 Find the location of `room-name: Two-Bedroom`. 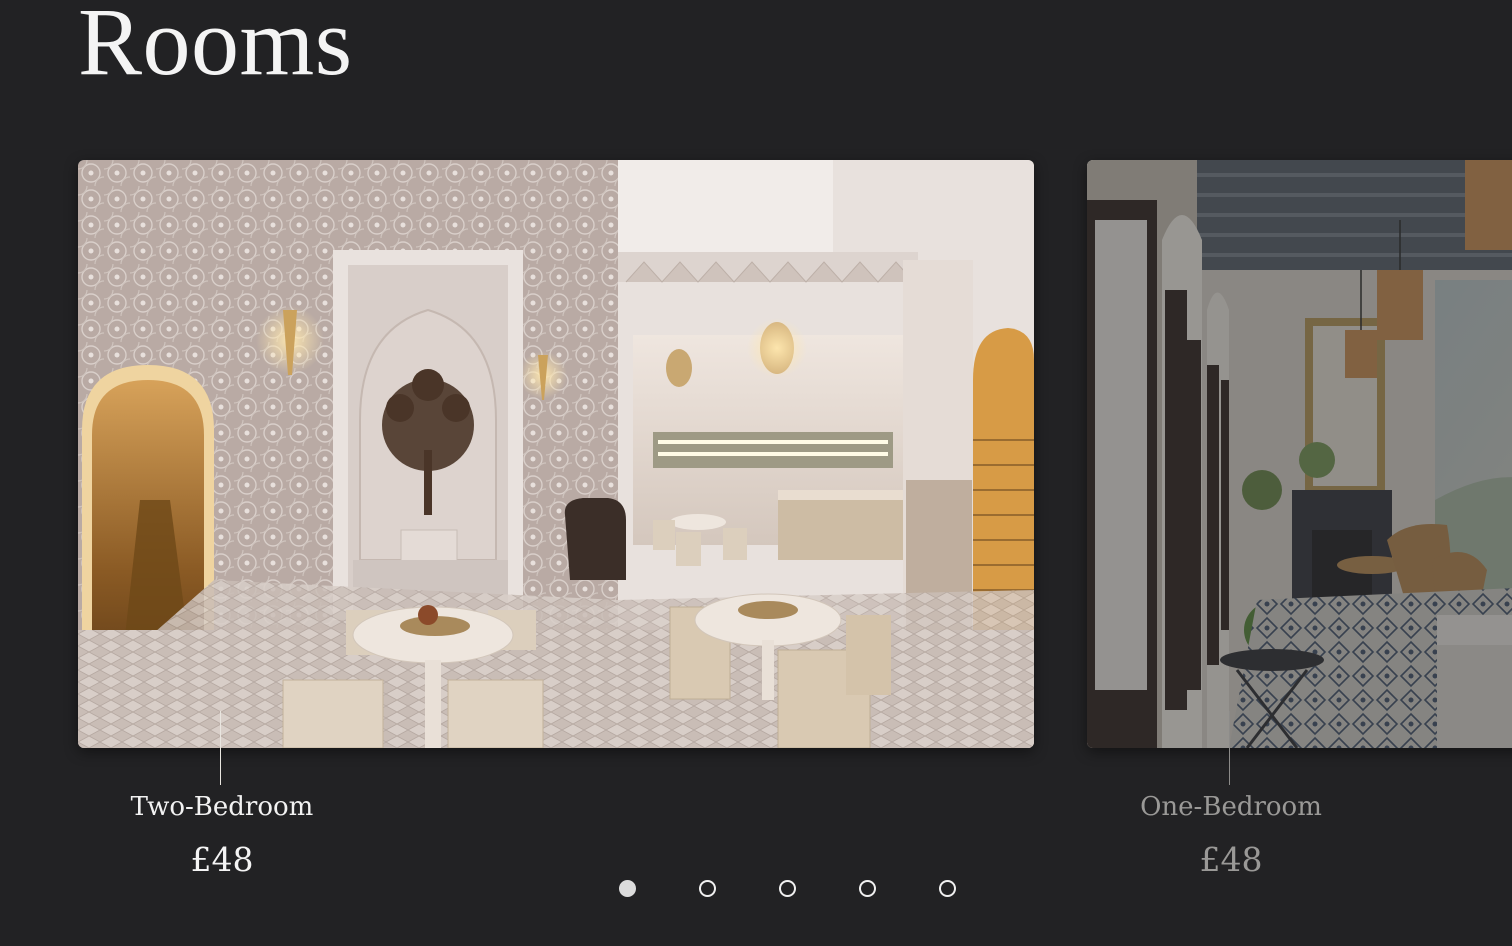

room-name: Two-Bedroom is located at coordinates (222, 807).